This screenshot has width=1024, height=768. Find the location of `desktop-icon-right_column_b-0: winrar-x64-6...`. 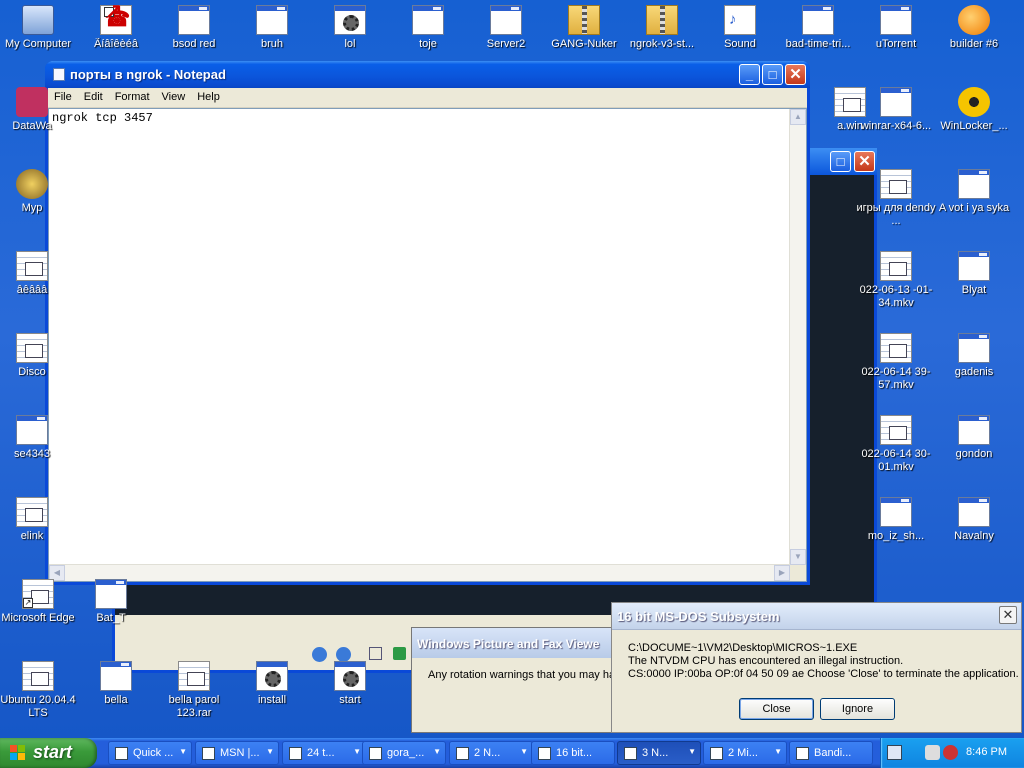

desktop-icon-right_column_b-0: winrar-x64-6... is located at coordinates (896, 118).